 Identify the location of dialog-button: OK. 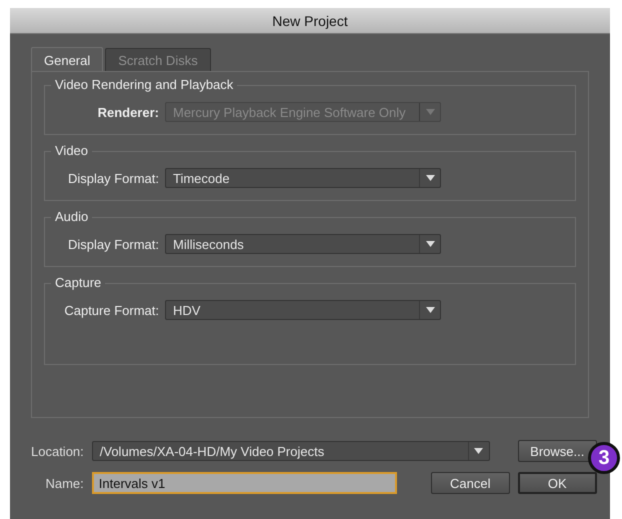
(557, 483).